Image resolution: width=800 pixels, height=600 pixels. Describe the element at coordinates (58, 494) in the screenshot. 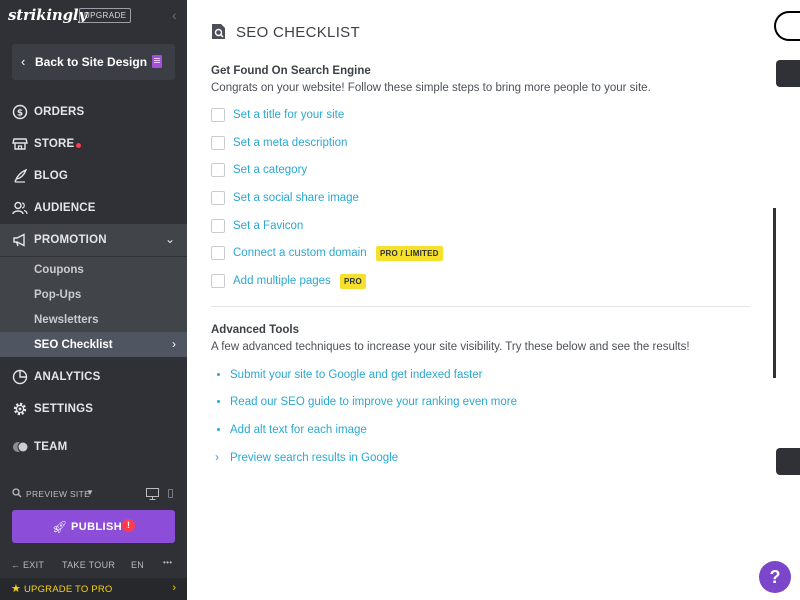

I see `preview-site-link: PREVIEW SITE` at that location.